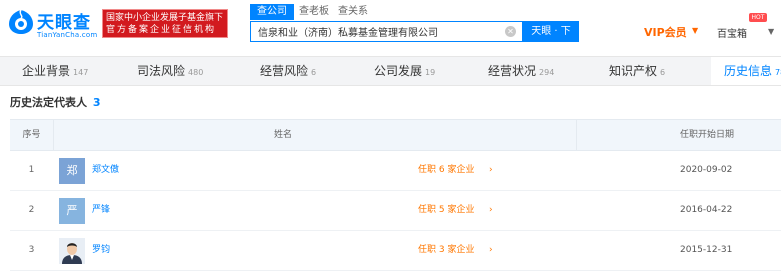  Describe the element at coordinates (67, 35) in the screenshot. I see `brand-domain: TianYanCha.com` at that location.